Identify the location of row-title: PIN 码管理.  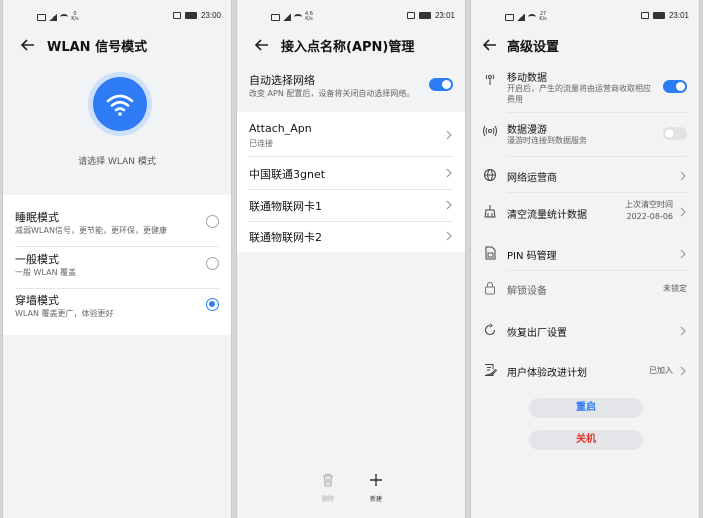
(532, 256).